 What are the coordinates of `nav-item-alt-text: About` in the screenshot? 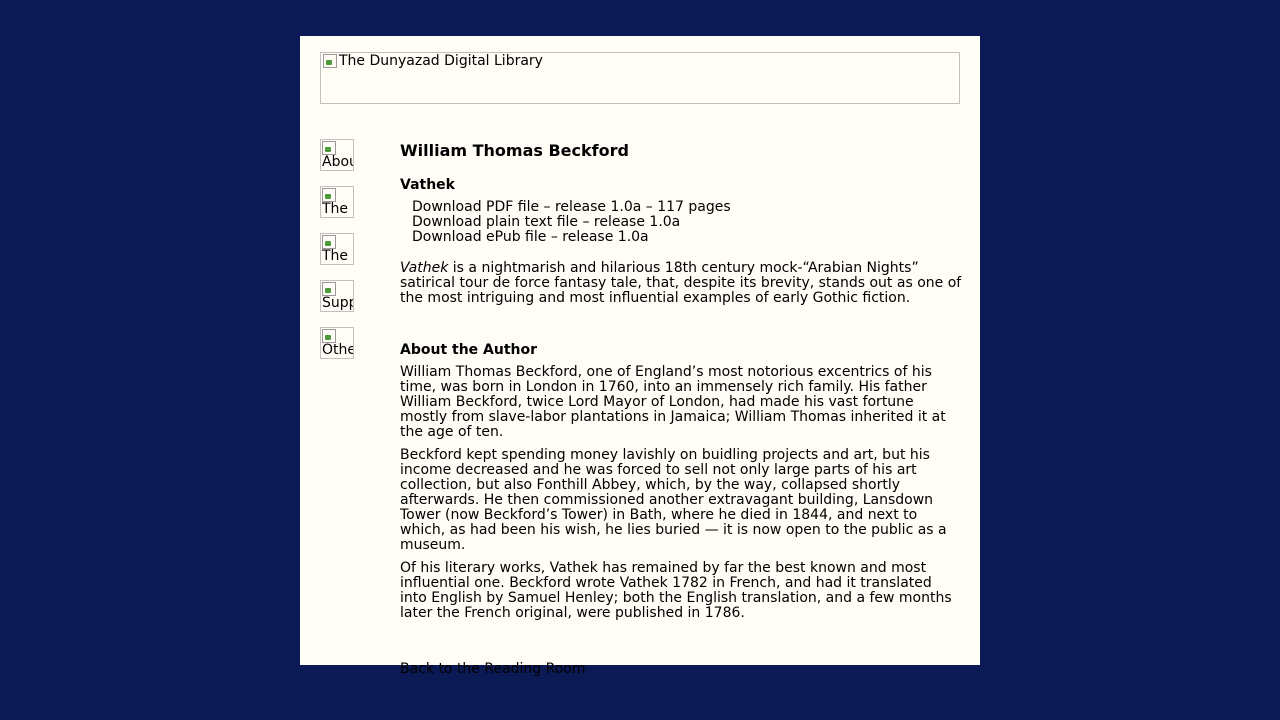 It's located at (337, 162).